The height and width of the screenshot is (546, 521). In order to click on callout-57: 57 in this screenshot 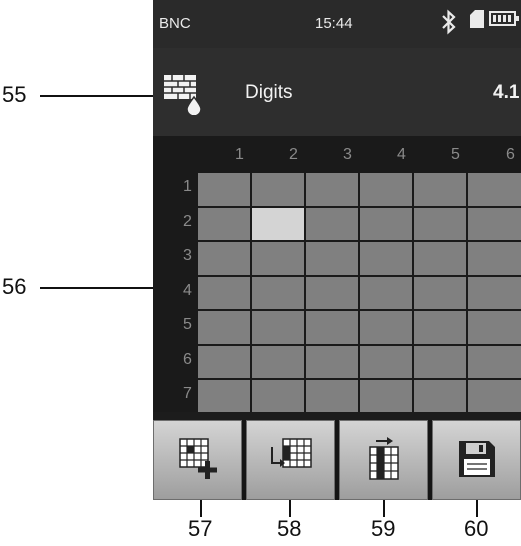, I will do `click(200, 528)`.